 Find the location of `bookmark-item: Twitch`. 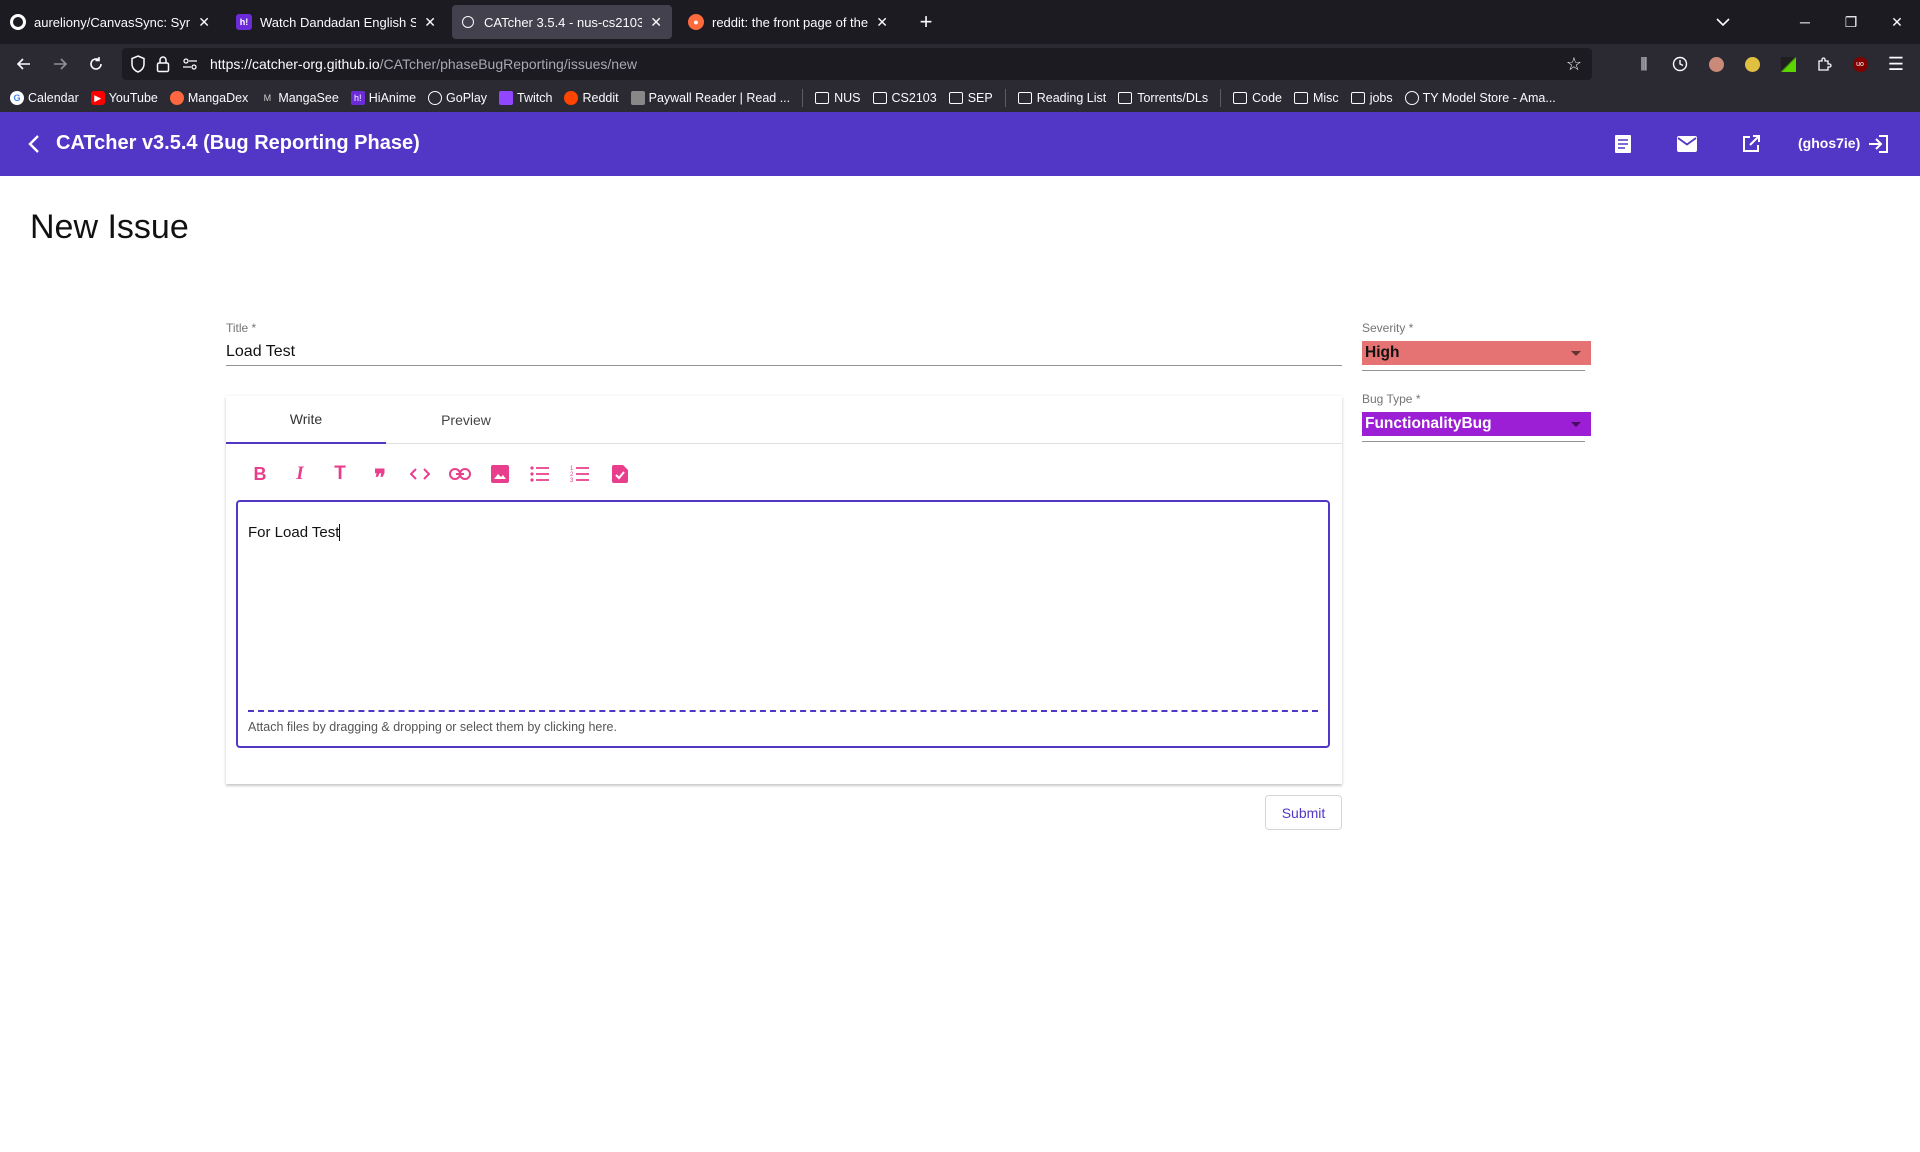

bookmark-item: Twitch is located at coordinates (525, 98).